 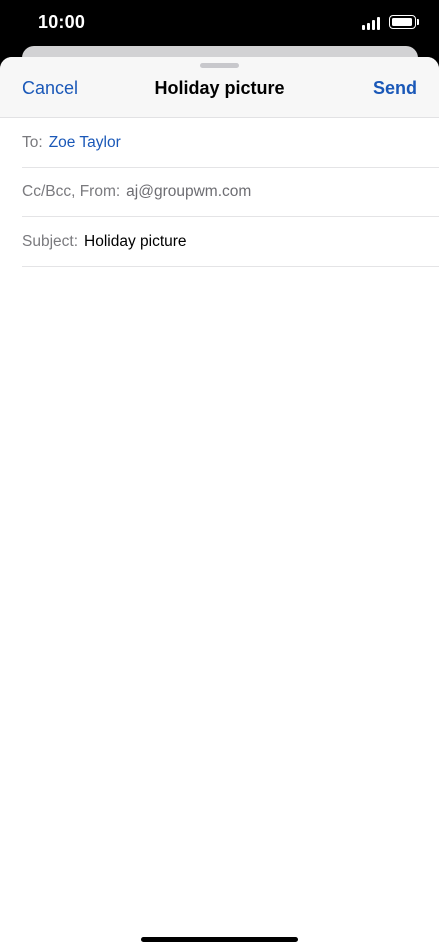 What do you see at coordinates (220, 16) in the screenshot?
I see `notch` at bounding box center [220, 16].